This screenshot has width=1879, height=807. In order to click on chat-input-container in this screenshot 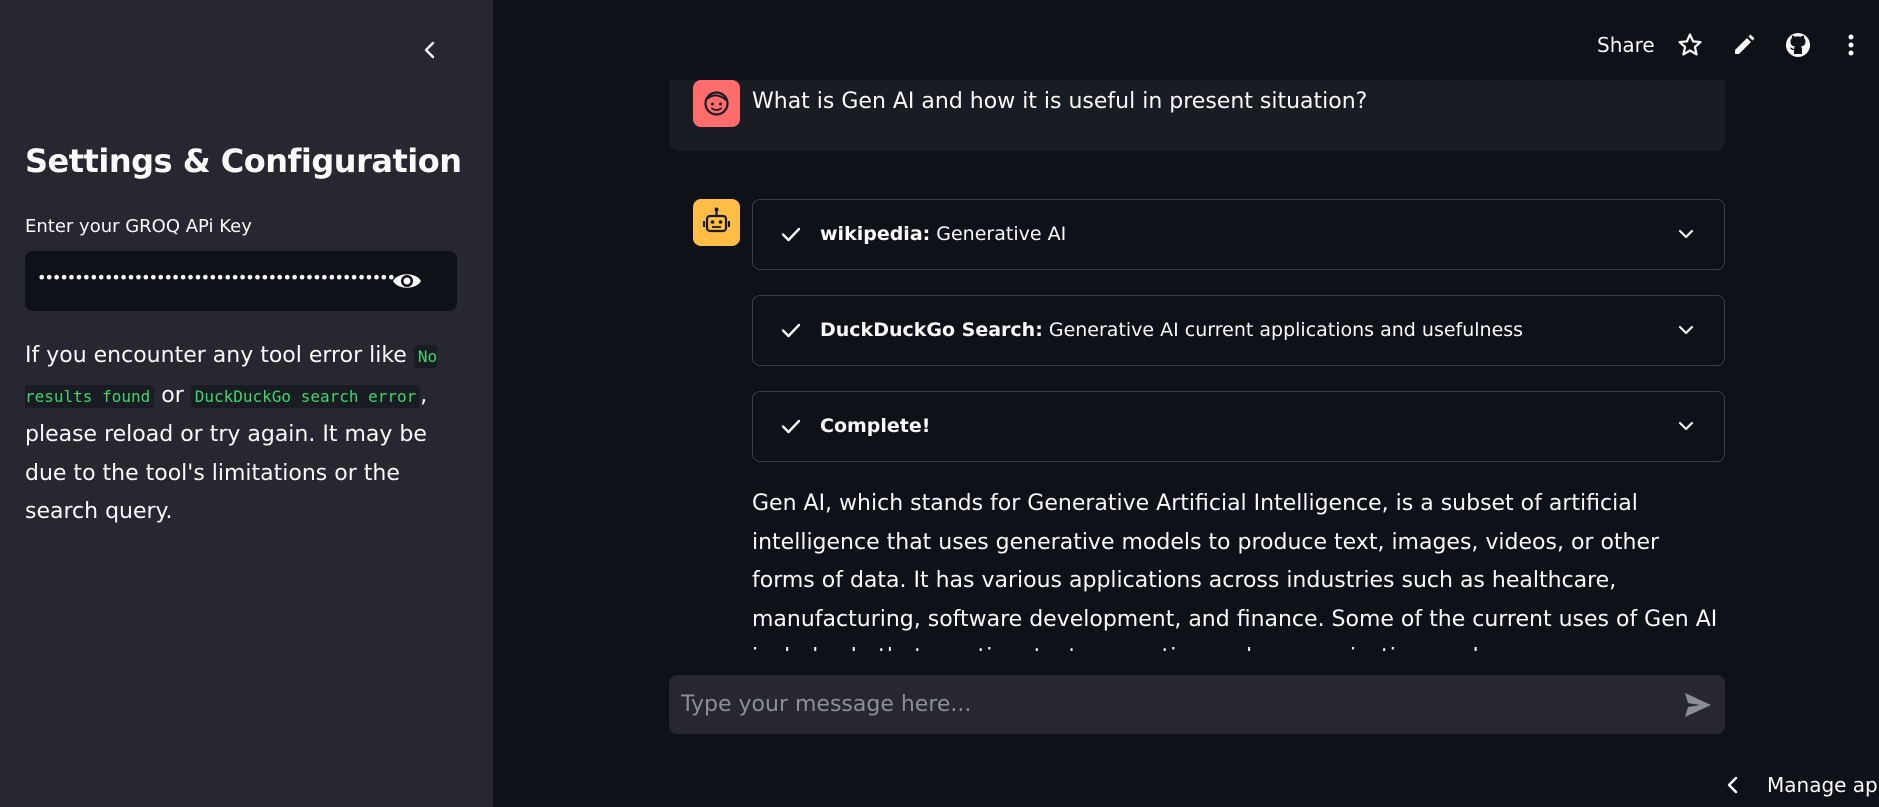, I will do `click(1197, 704)`.